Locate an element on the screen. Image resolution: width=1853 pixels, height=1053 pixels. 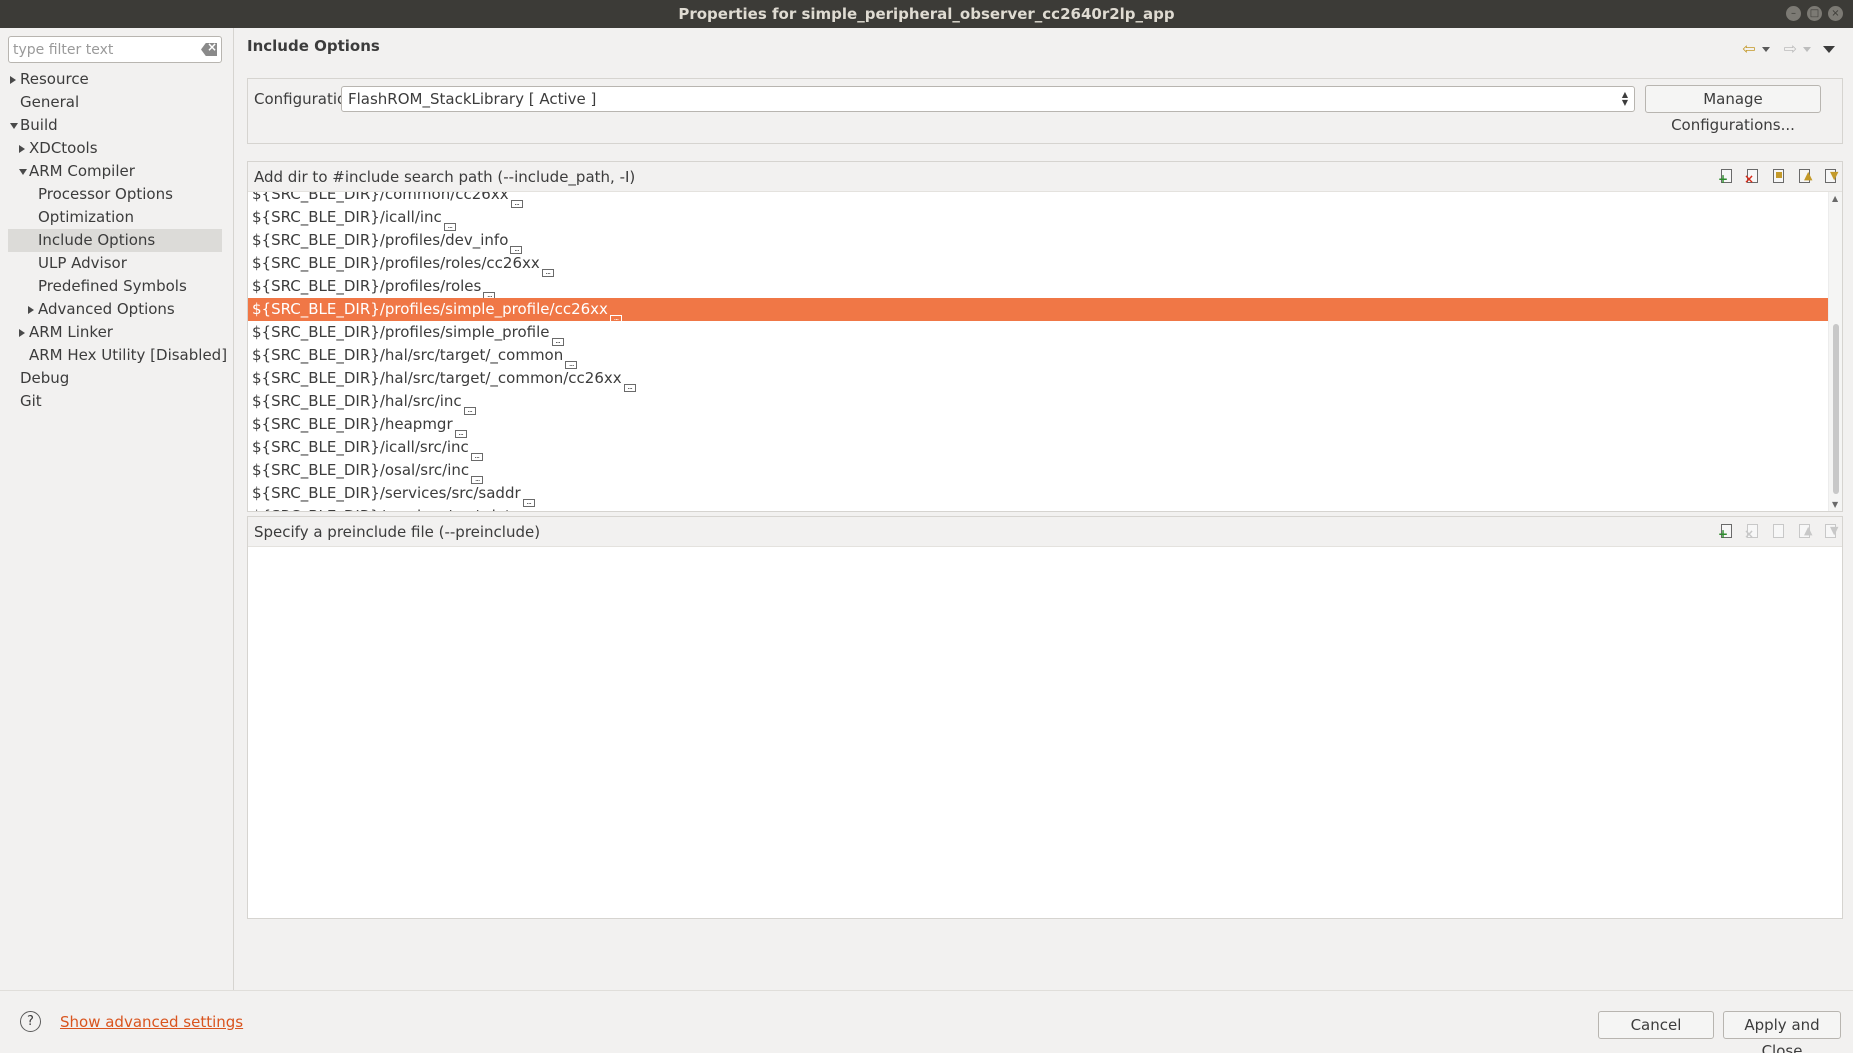
preinclude-toolbar: + × ▲ ▼ is located at coordinates (1778, 531).